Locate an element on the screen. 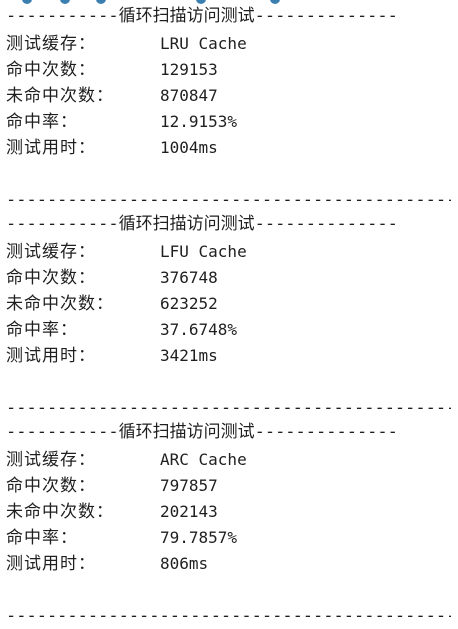  cache-value: LRU Cache is located at coordinates (203, 43).